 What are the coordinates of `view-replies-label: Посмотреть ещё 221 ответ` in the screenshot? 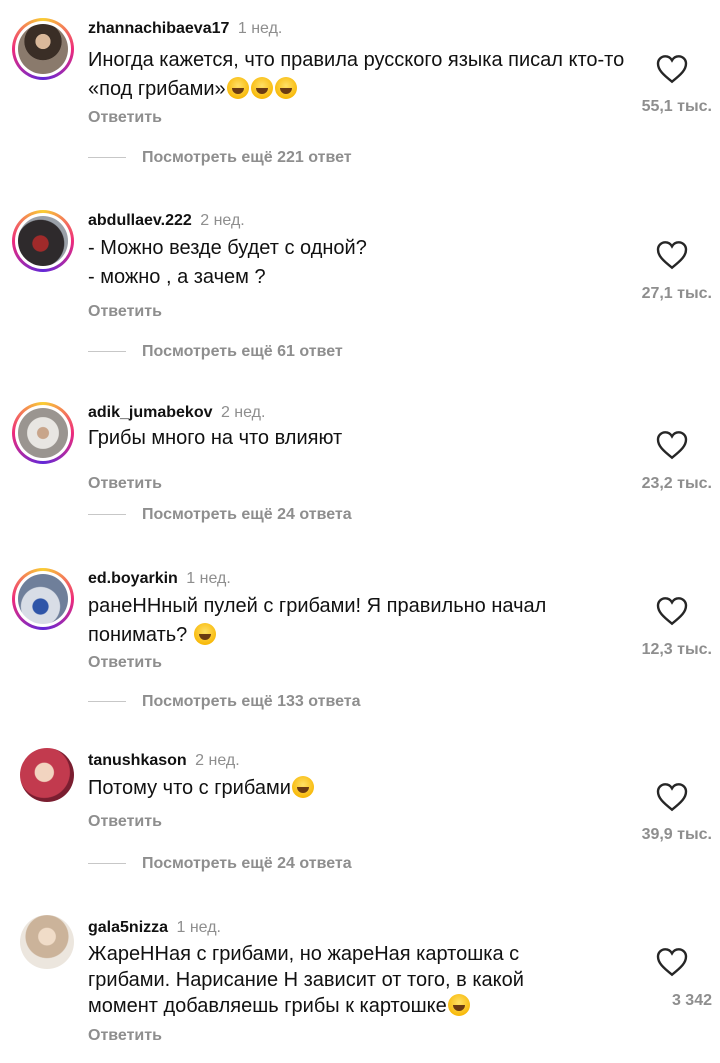 It's located at (247, 157).